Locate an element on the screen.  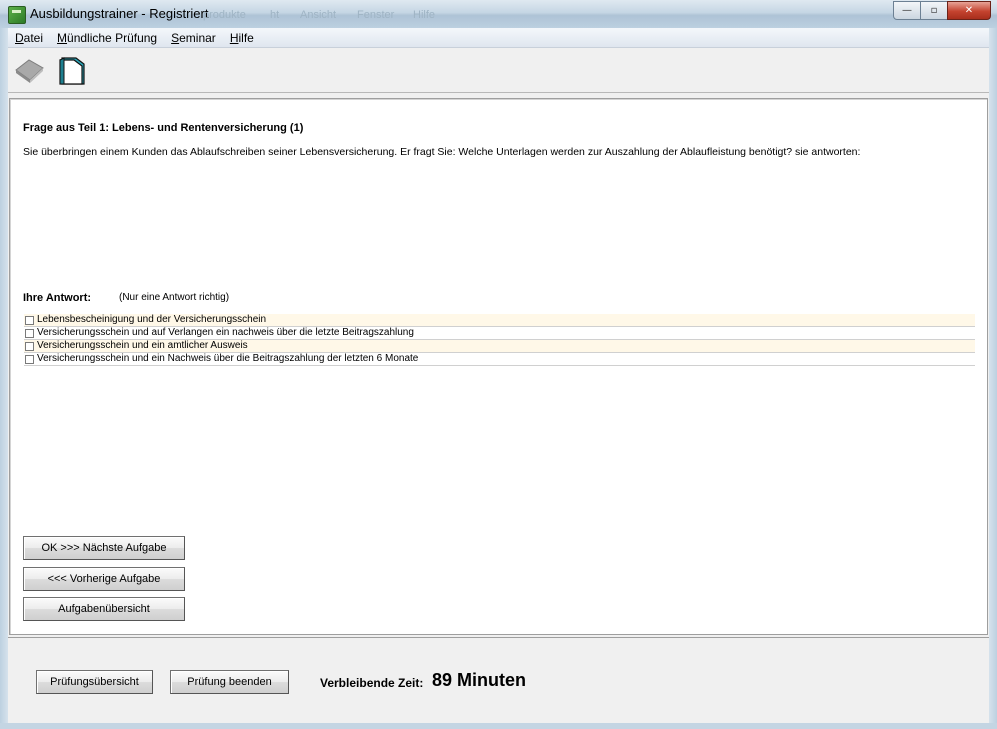
book-icon is located at coordinates (29, 70).